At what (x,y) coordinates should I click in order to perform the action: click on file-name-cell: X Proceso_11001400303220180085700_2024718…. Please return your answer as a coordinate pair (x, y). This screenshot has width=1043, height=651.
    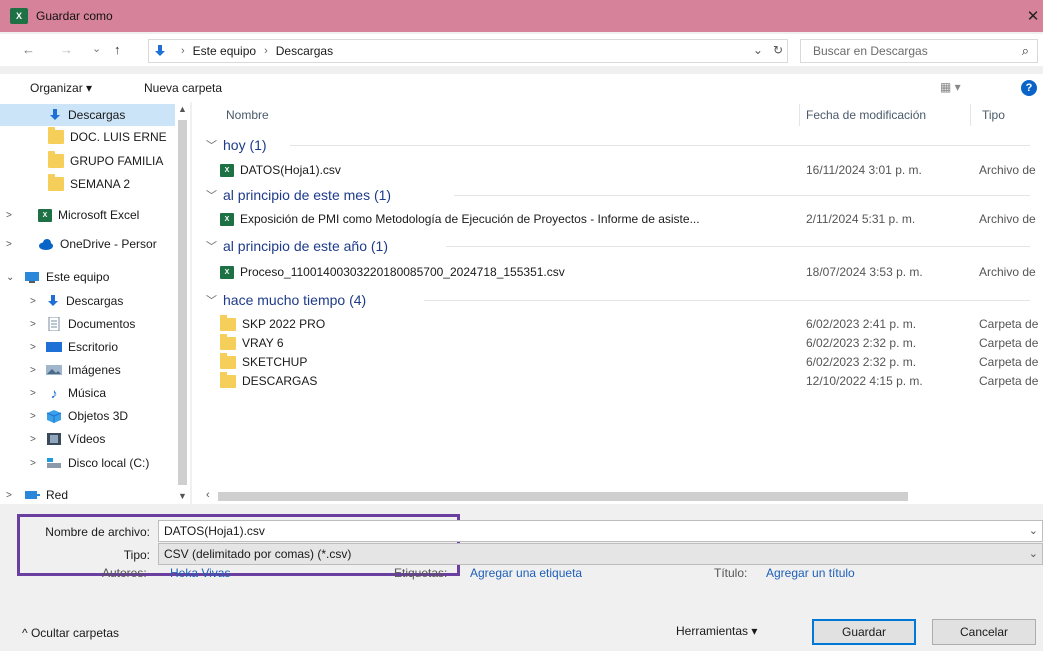
    Looking at the image, I should click on (392, 272).